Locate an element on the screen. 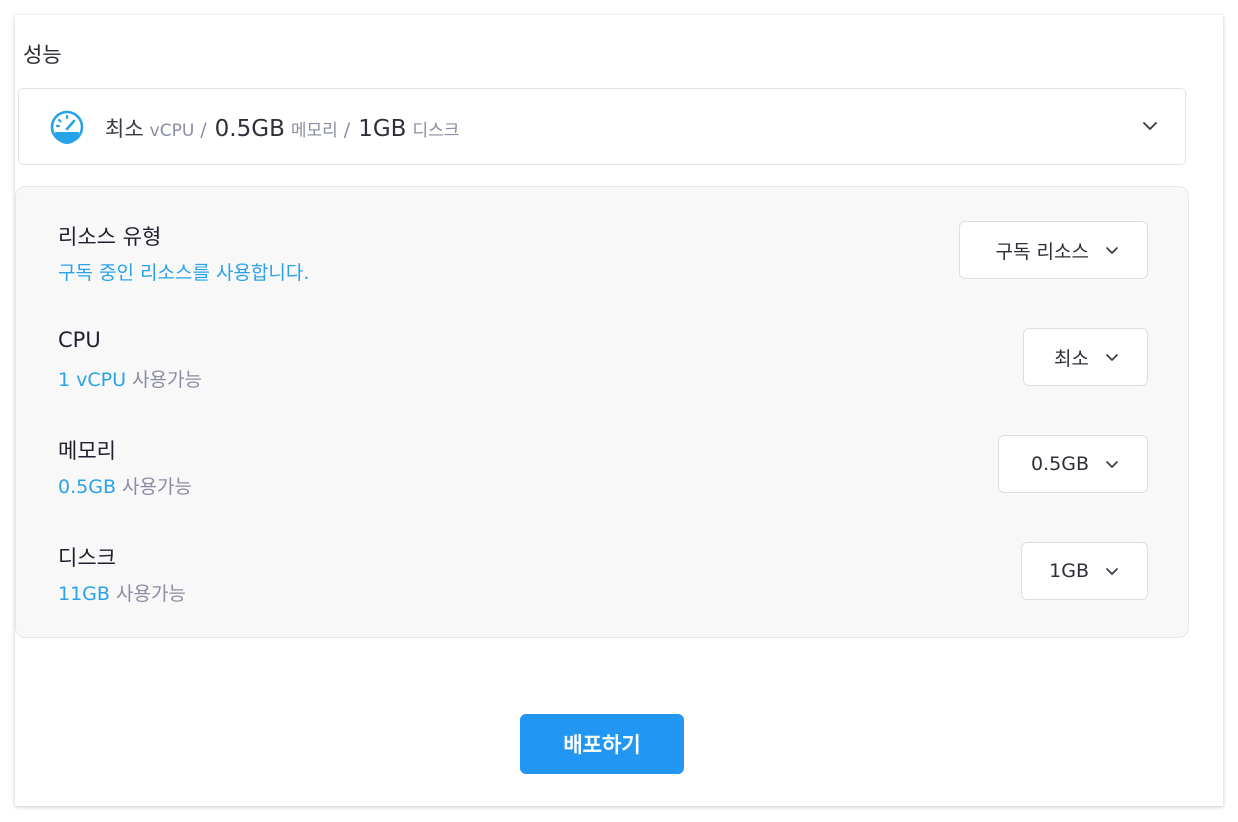  summary-tier: 최소 is located at coordinates (124, 129).